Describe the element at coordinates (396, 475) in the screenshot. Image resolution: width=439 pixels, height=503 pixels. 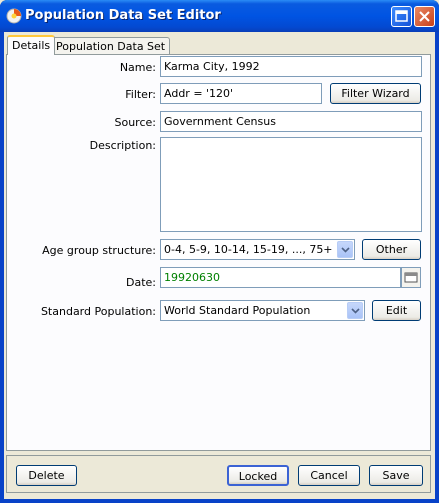
I see `save-button: Save` at that location.